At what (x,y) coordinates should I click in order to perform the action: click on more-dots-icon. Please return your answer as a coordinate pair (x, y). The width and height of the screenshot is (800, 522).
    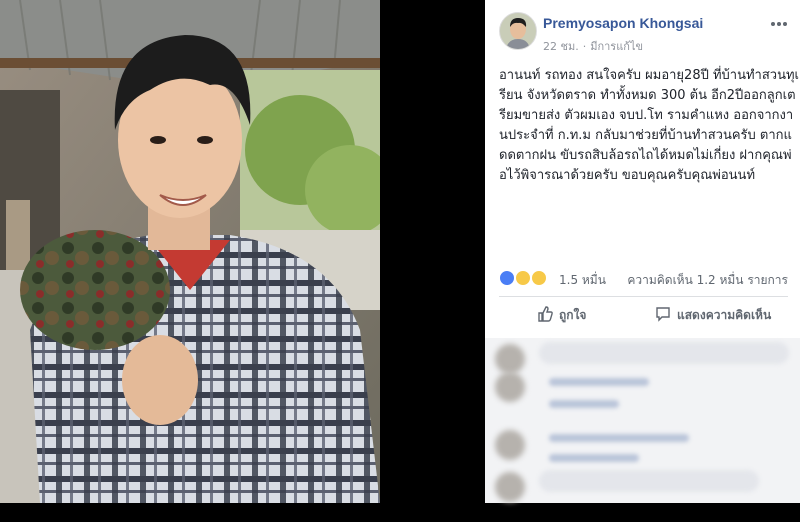
    Looking at the image, I should click on (779, 21).